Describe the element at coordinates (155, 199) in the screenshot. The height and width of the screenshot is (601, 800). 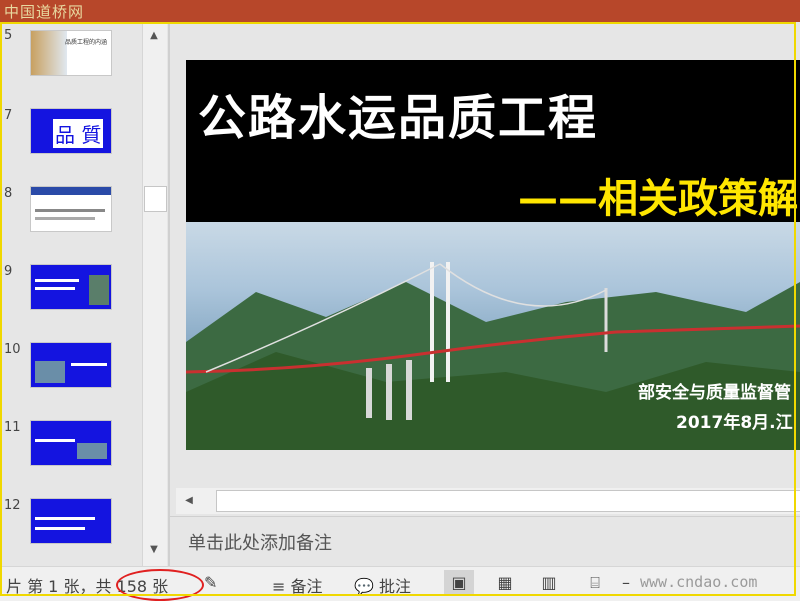
I see `scrollbar-thumb` at that location.